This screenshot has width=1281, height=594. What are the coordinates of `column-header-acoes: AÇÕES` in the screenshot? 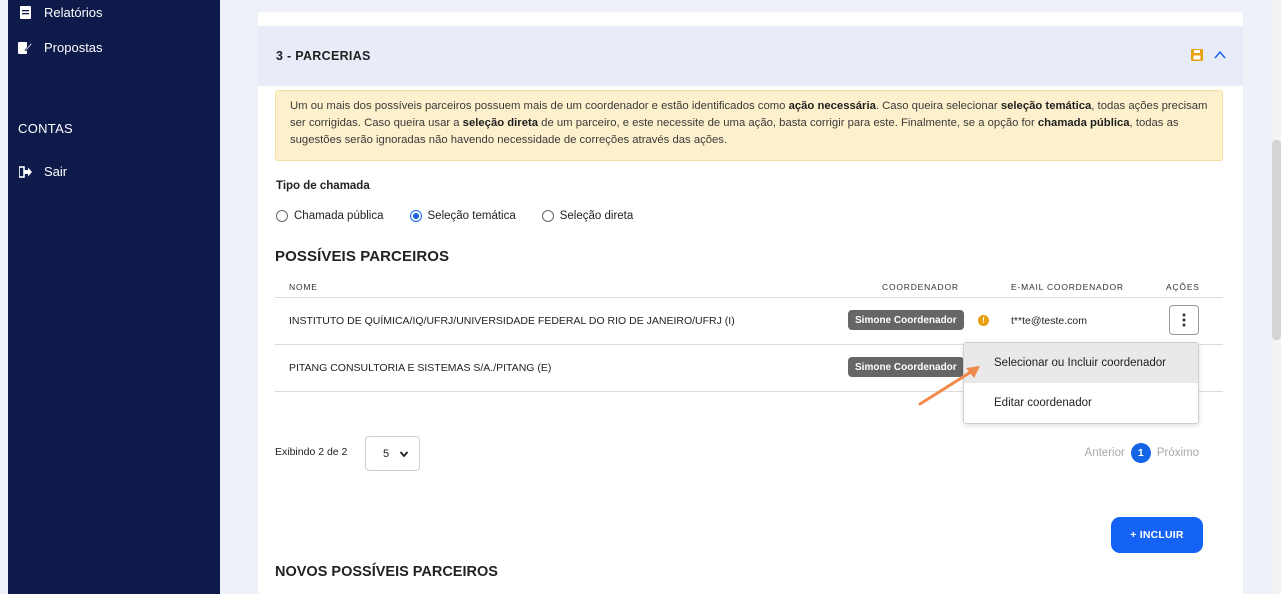 It's located at (1183, 287).